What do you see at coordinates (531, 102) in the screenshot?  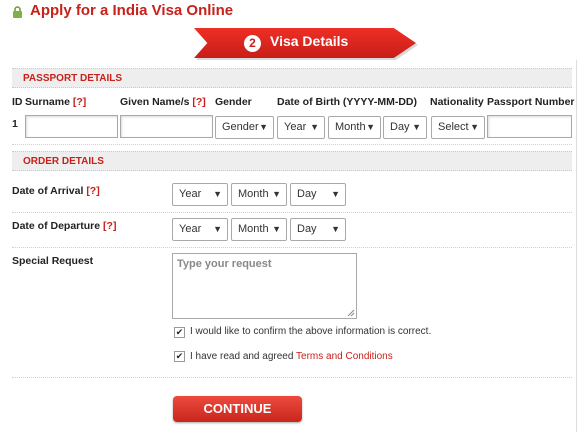 I see `col-header-passport-number: Passport Number` at bounding box center [531, 102].